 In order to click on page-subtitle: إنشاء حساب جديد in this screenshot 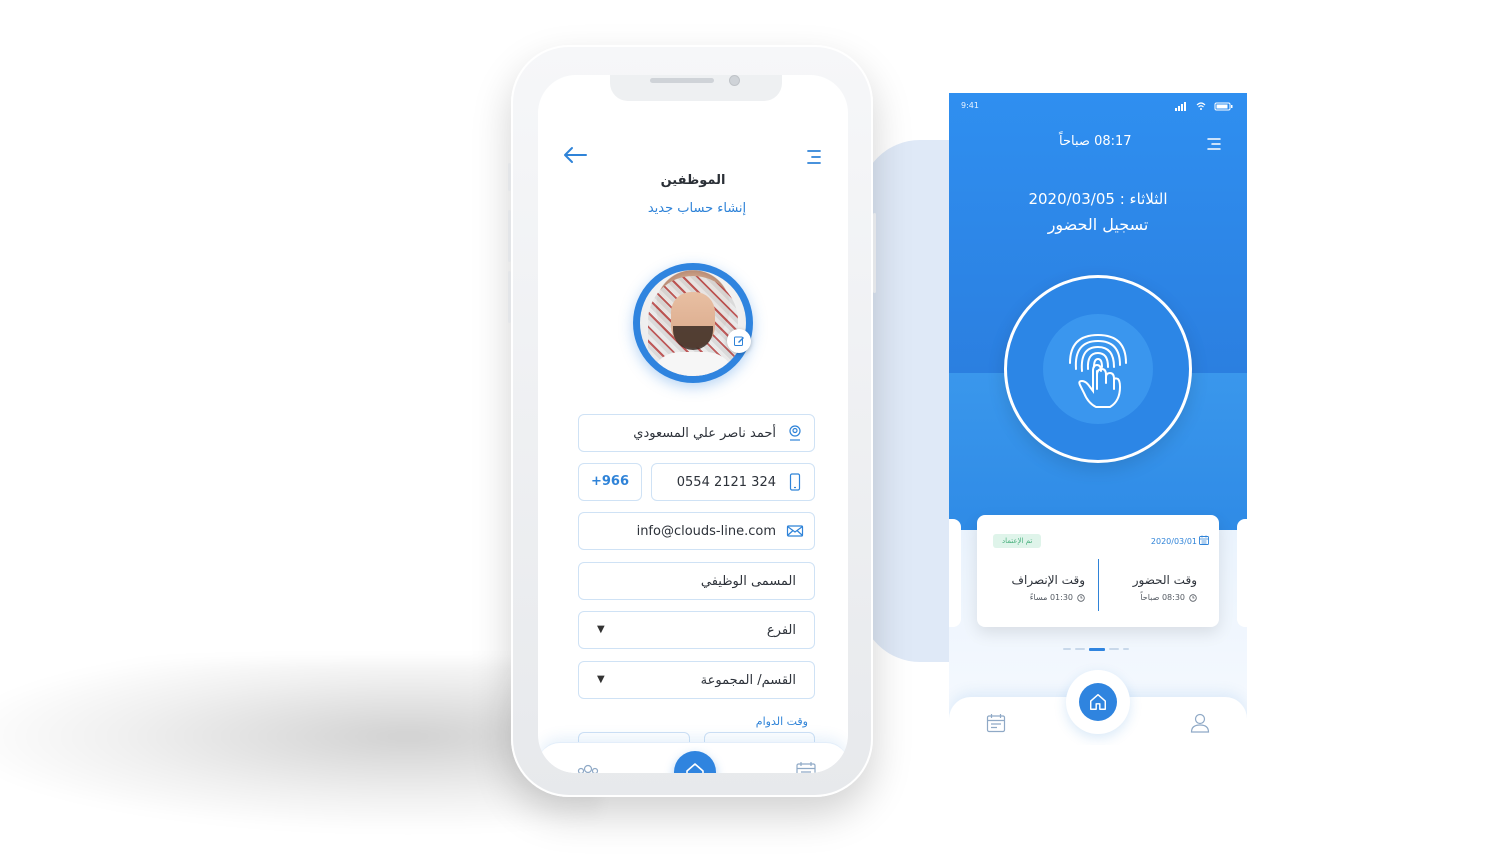, I will do `click(697, 208)`.